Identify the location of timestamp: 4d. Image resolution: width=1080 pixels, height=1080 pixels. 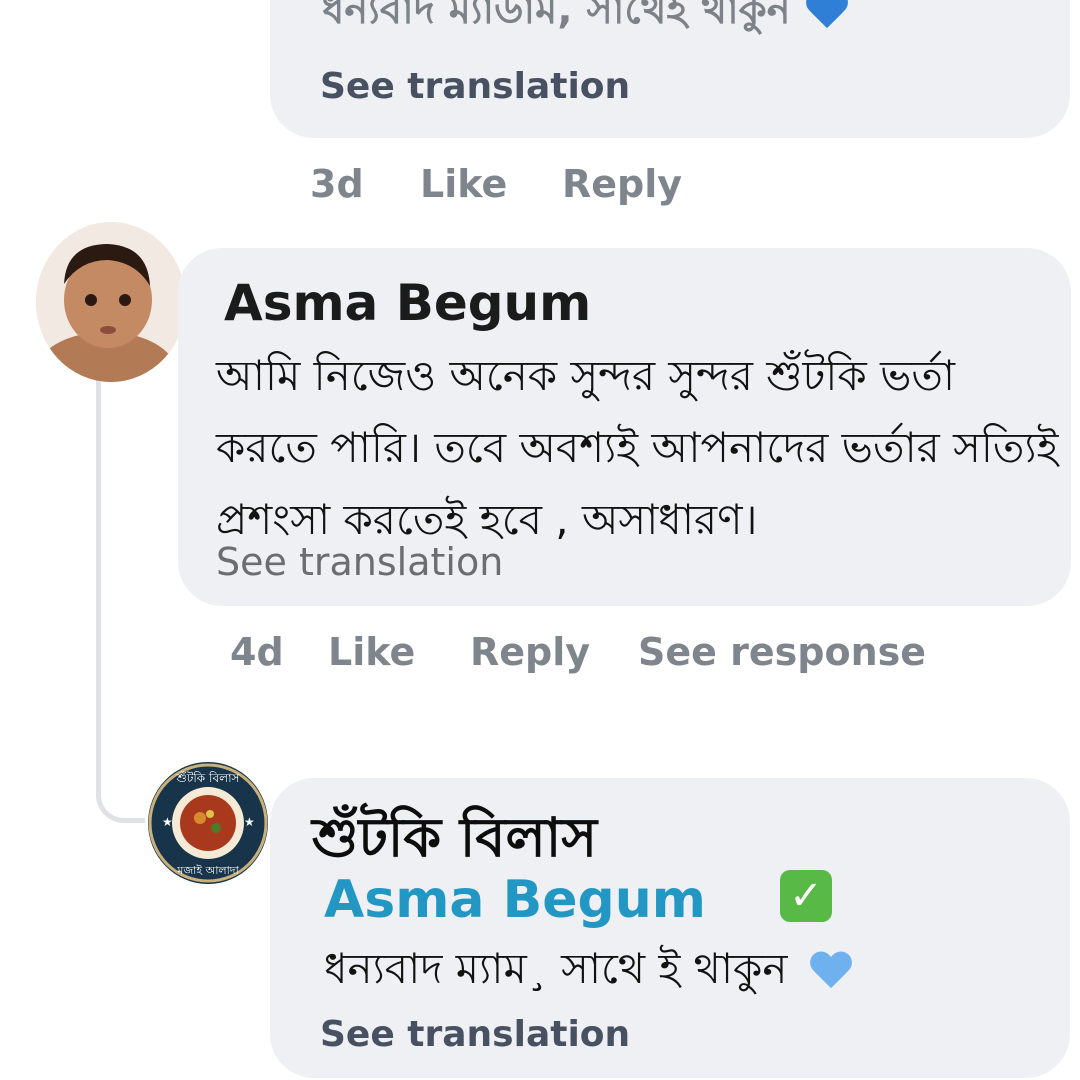
(257, 652).